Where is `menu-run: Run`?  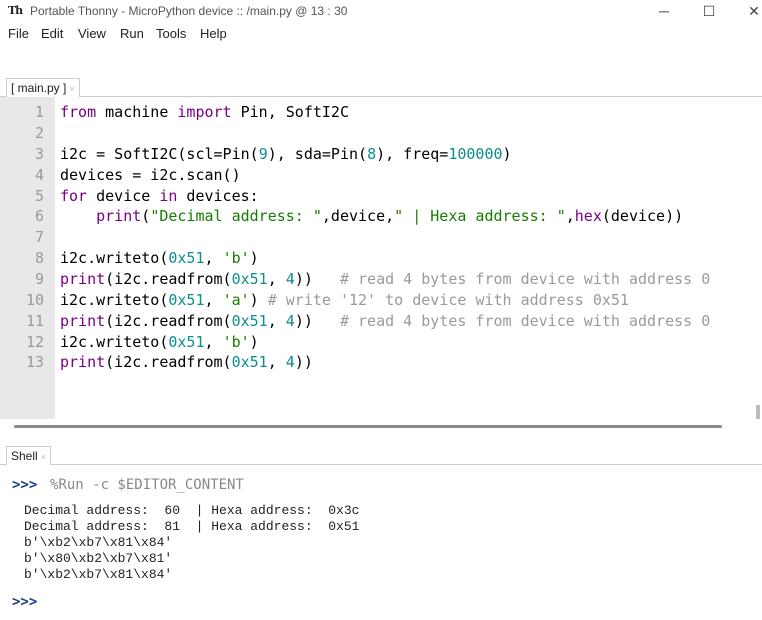 menu-run: Run is located at coordinates (132, 33).